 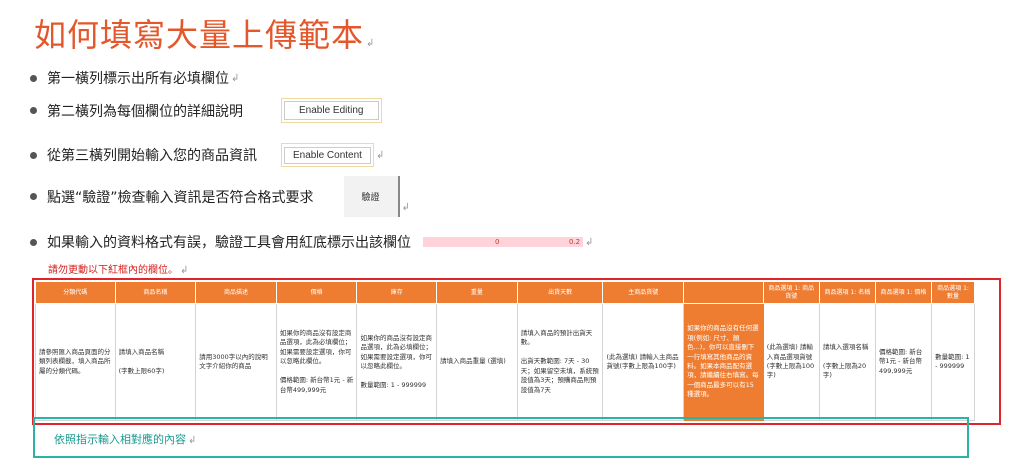 I want to click on bullet-text: 第一橫列標示出所有必填欄位, so click(x=138, y=79).